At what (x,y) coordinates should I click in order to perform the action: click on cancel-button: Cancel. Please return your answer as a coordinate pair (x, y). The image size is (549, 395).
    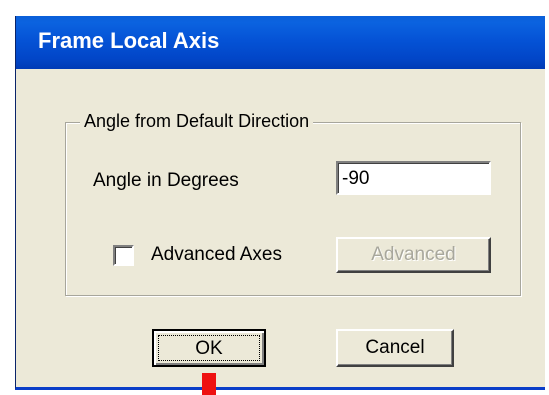
    Looking at the image, I should click on (395, 348).